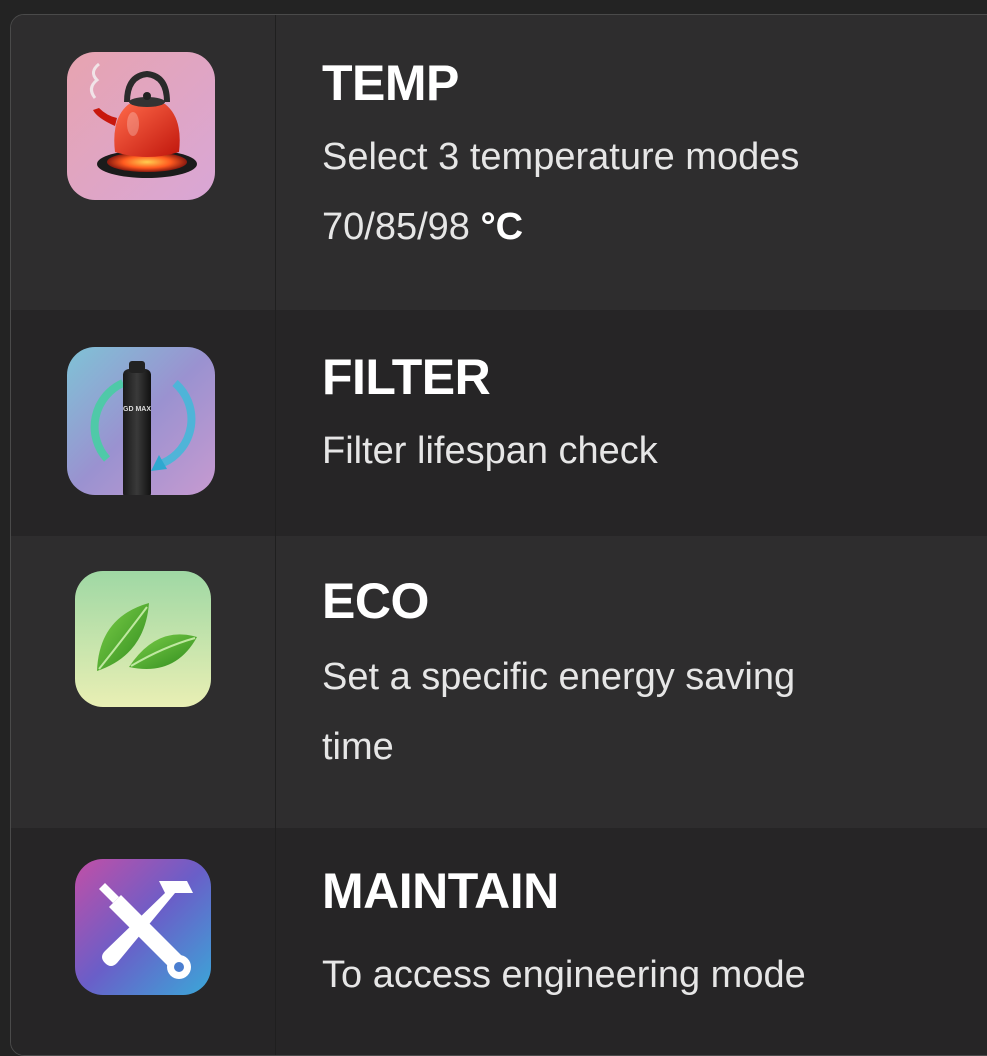  Describe the element at coordinates (358, 747) in the screenshot. I see `description-line: time` at that location.